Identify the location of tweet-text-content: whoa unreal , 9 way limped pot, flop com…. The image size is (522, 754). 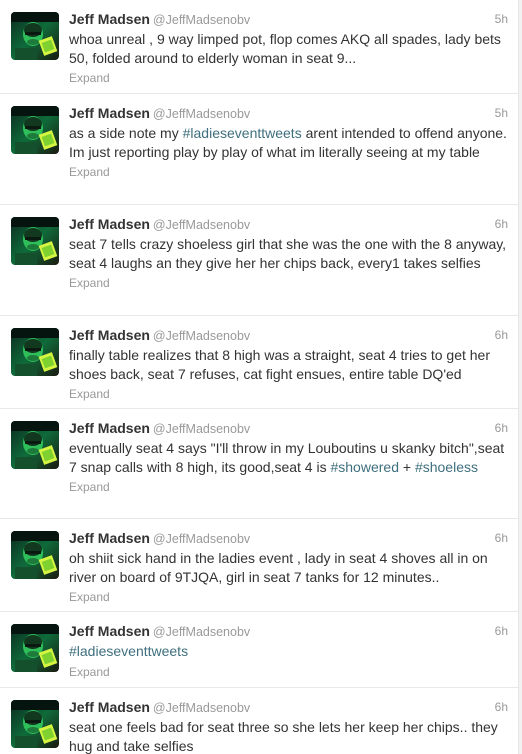
(287, 48).